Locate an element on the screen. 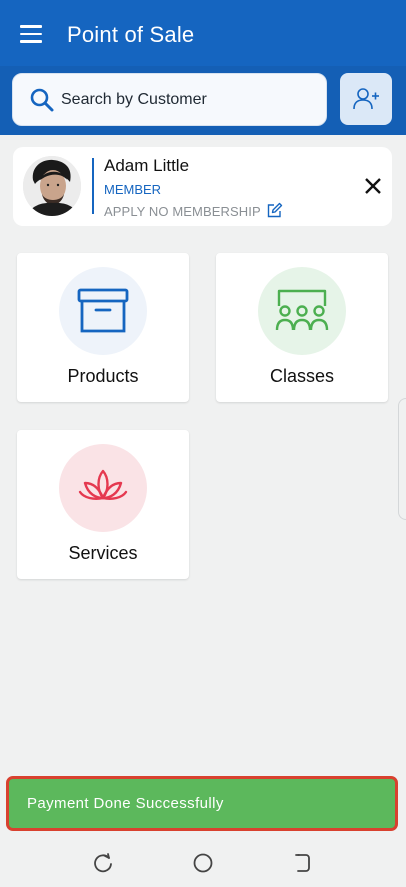  search-input is located at coordinates (181, 99).